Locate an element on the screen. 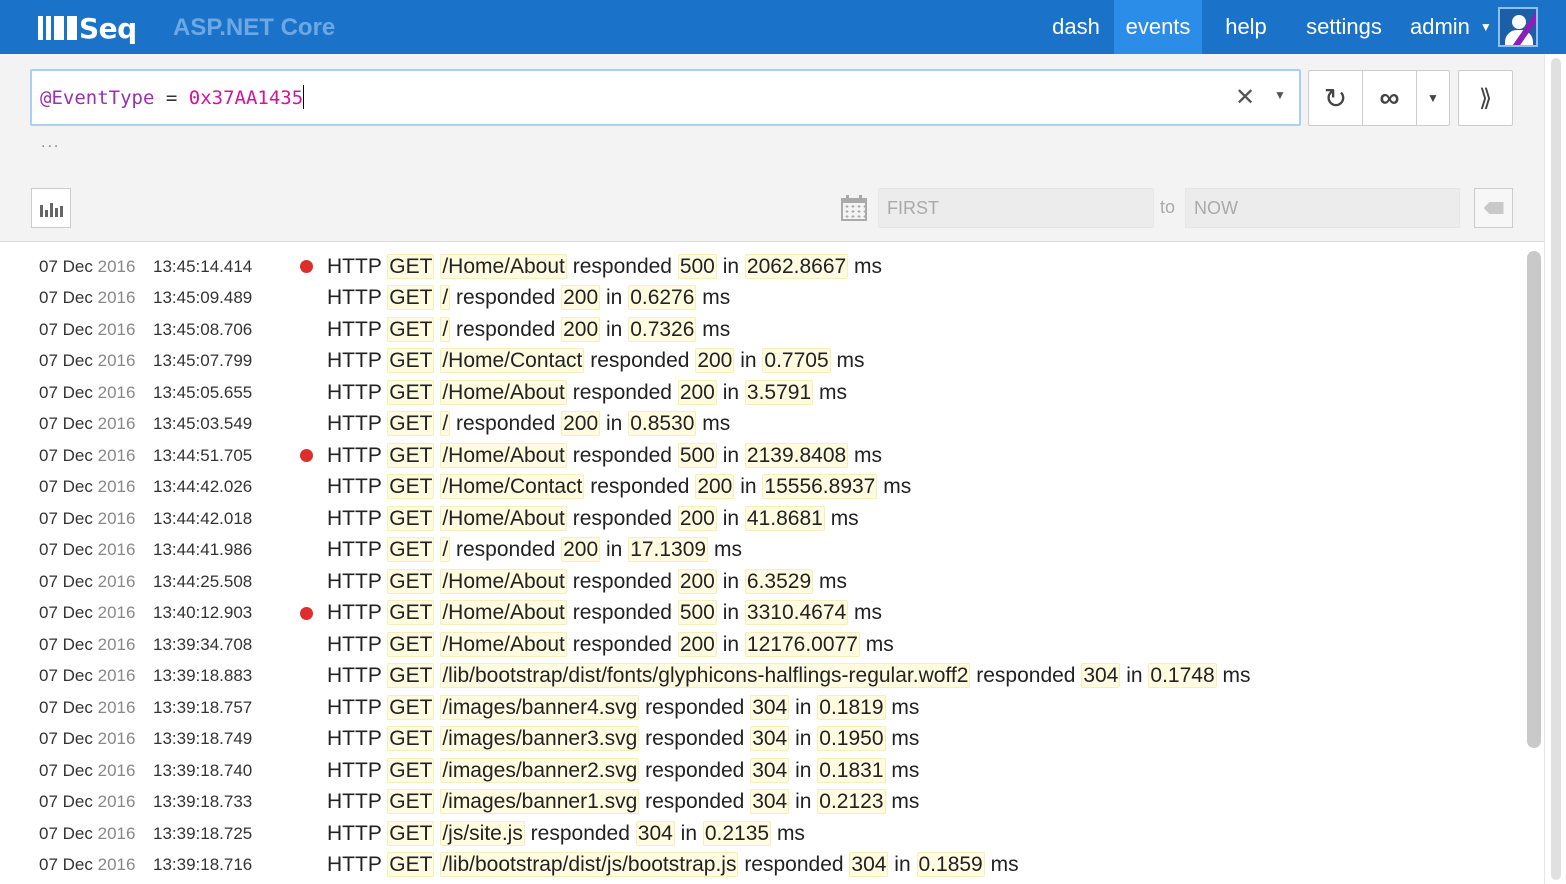  elapsed-token: 12176.0077 is located at coordinates (802, 644).